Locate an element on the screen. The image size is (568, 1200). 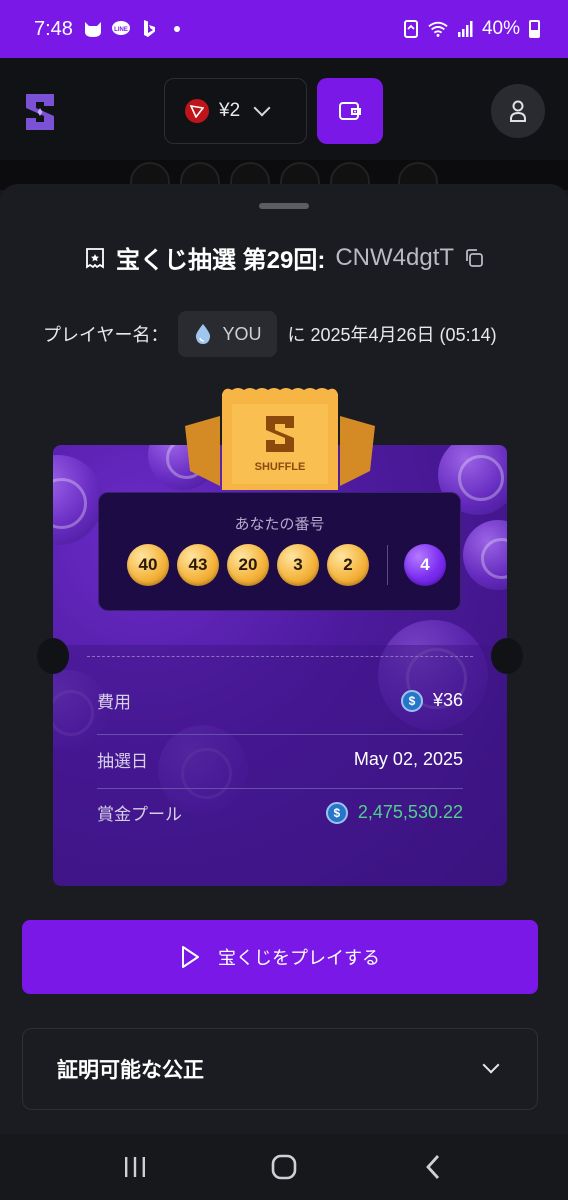
water-drop-icon is located at coordinates (203, 334).